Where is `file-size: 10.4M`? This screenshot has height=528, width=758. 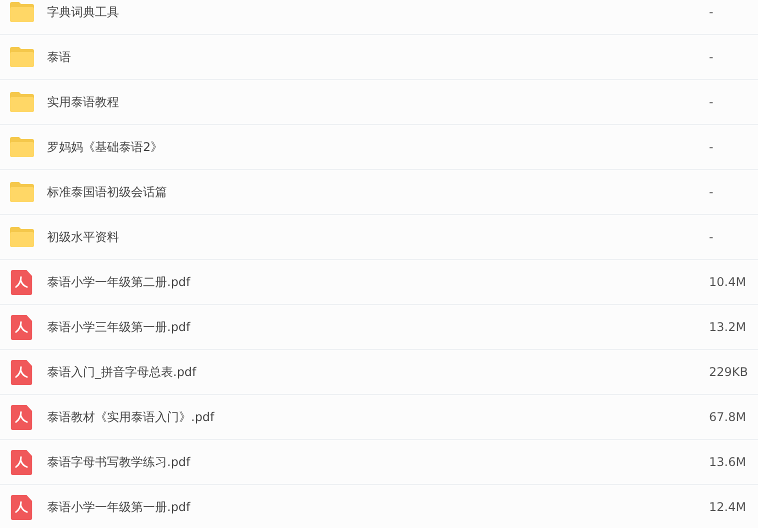
file-size: 10.4M is located at coordinates (728, 282).